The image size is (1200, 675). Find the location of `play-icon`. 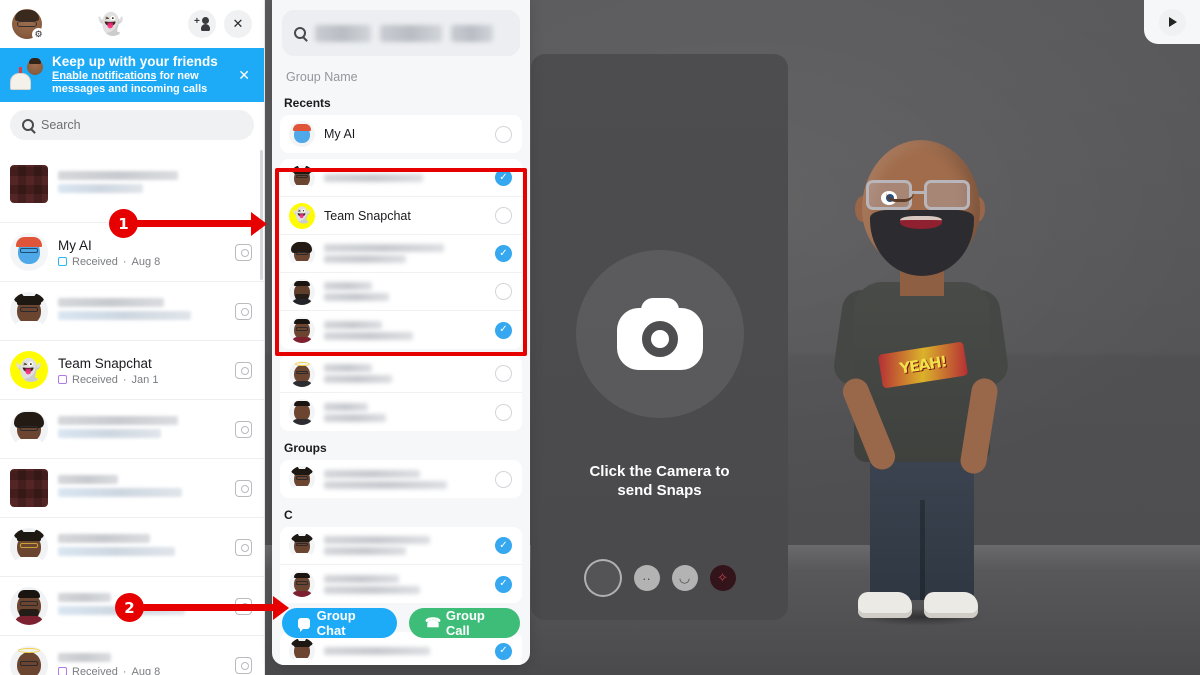

play-icon is located at coordinates (1173, 22).